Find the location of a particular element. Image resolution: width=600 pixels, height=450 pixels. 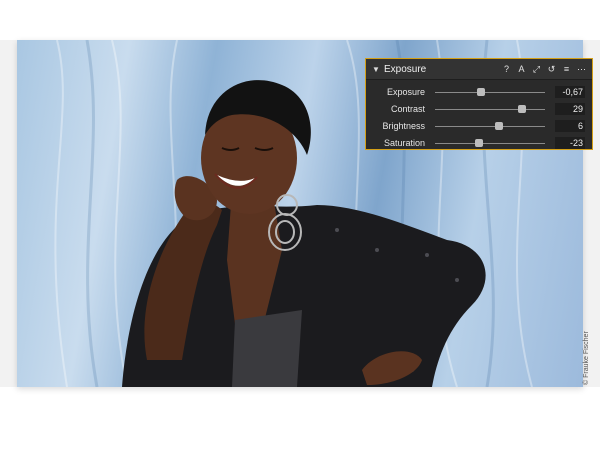

auto-adjust-icon: A is located at coordinates (521, 69).